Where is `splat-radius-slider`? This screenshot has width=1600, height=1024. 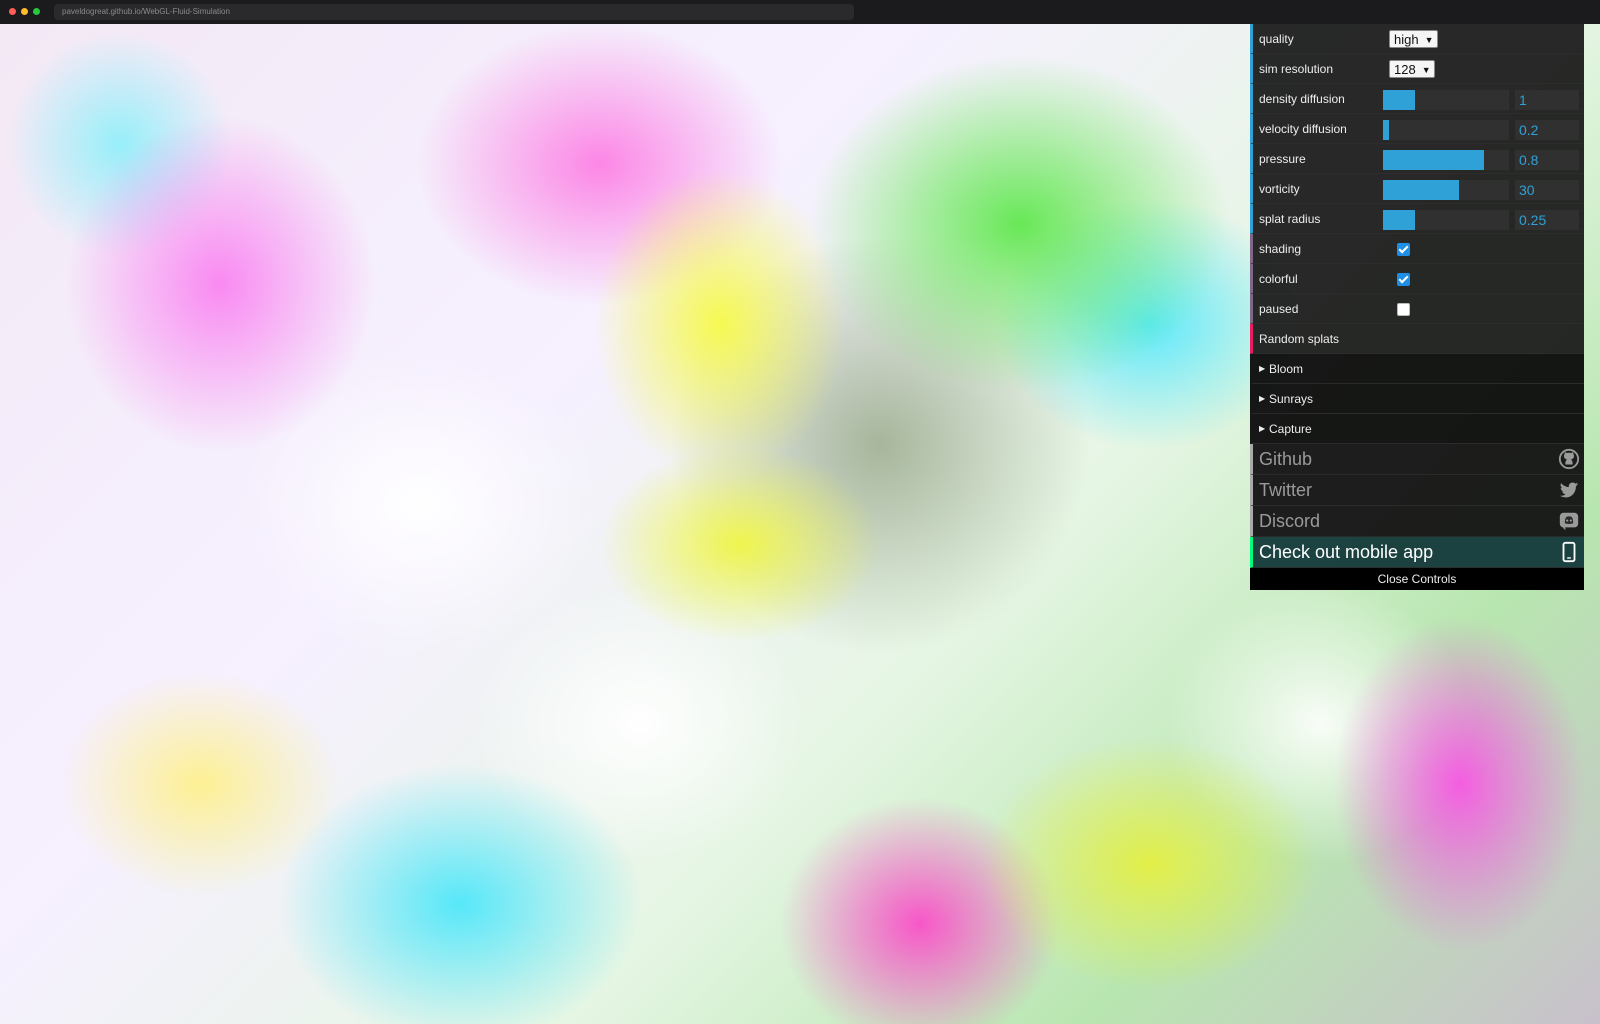
splat-radius-slider is located at coordinates (1446, 220).